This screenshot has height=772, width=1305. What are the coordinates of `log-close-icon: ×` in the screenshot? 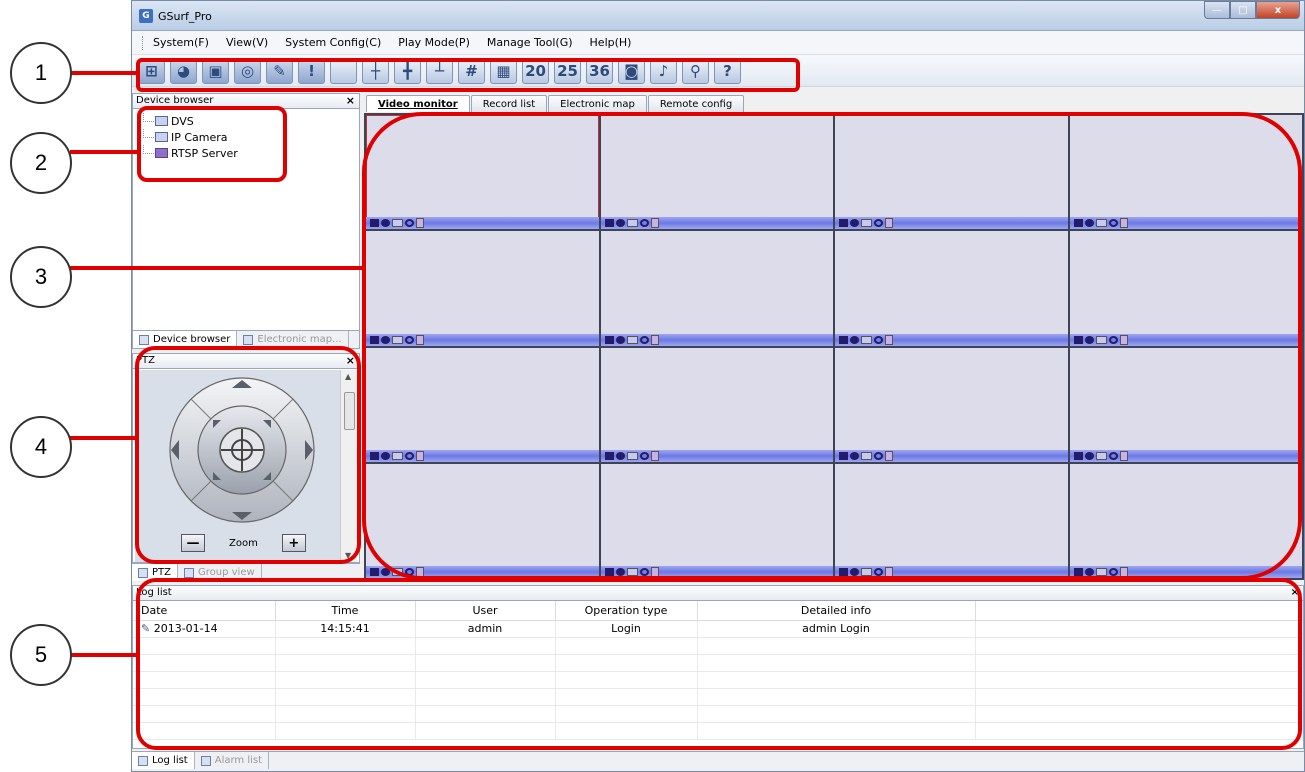 It's located at (1295, 593).